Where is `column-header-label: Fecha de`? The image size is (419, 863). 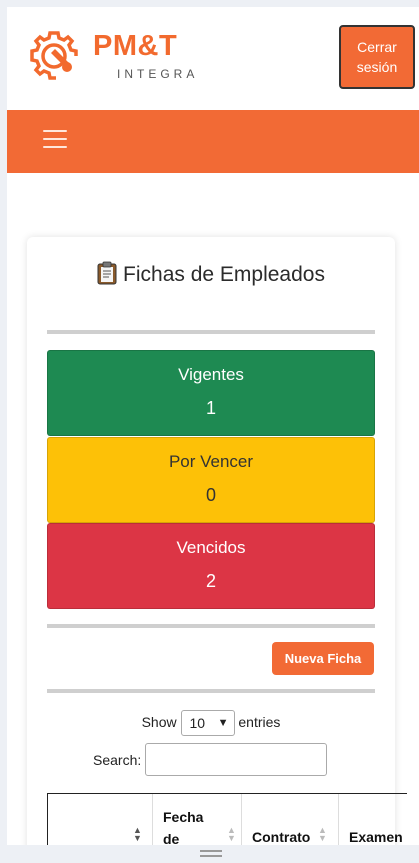
column-header-label: Fecha de is located at coordinates (183, 827).